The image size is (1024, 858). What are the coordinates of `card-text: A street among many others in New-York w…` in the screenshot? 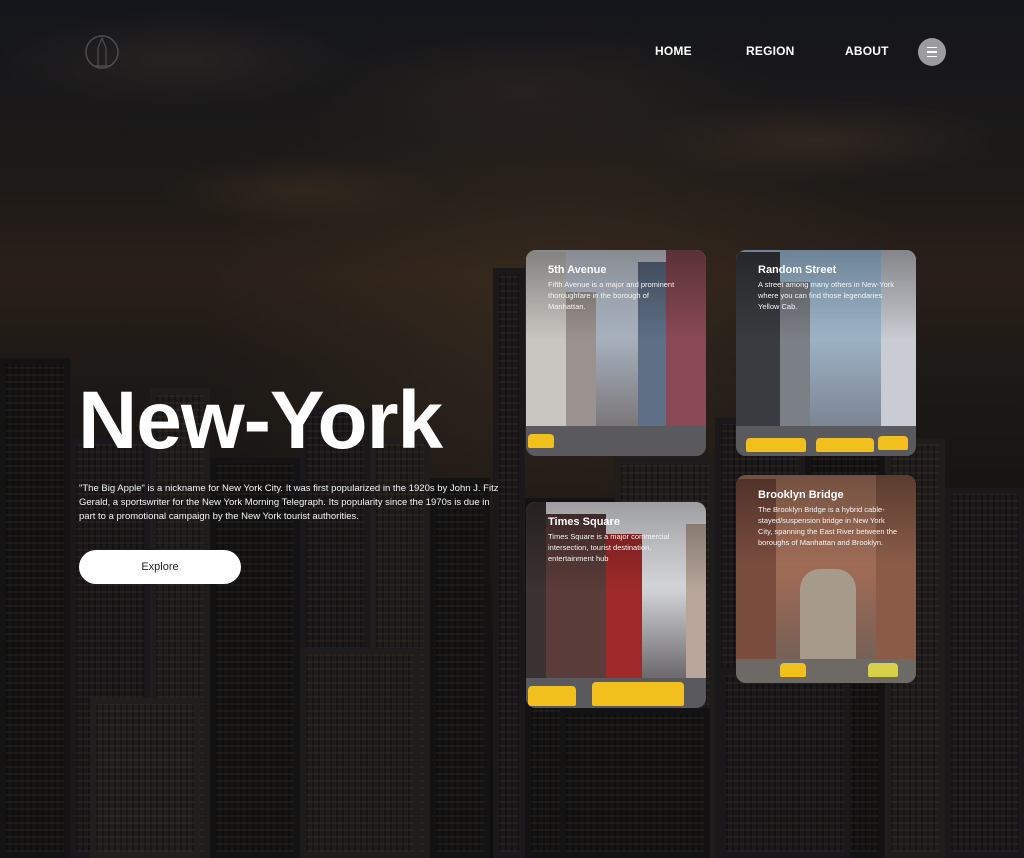 It's located at (826, 295).